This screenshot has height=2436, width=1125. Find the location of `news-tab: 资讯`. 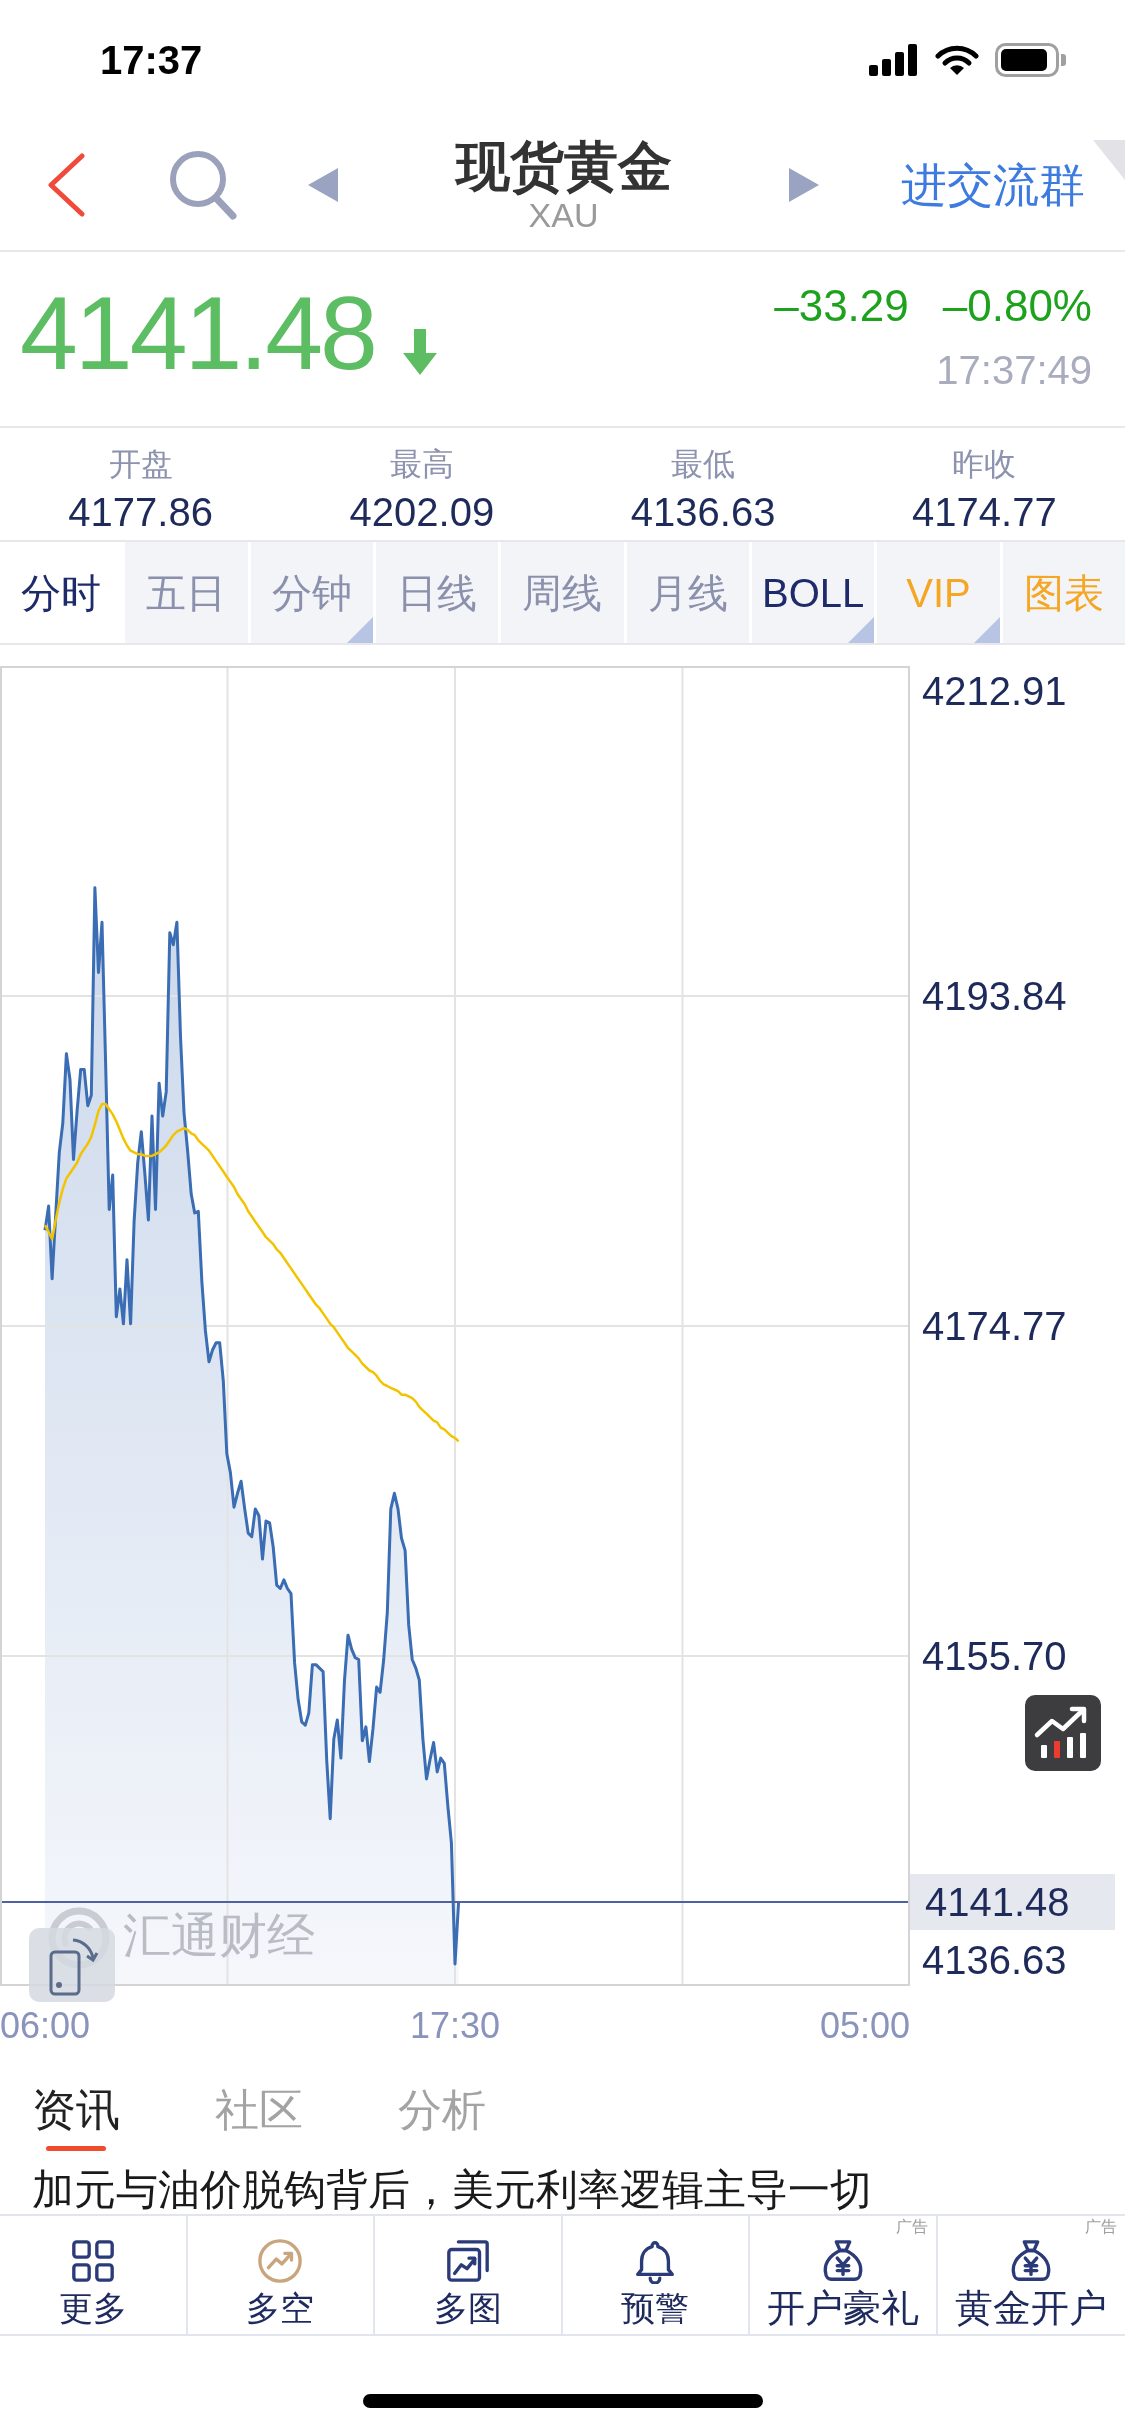

news-tab: 资讯 is located at coordinates (76, 2117).